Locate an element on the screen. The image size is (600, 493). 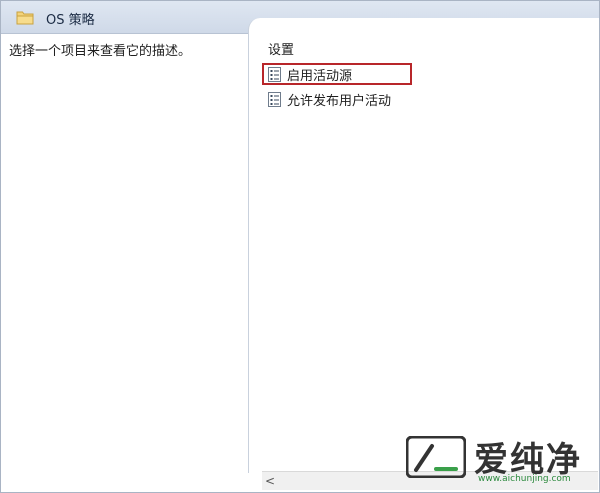
scroll-left-button: < is located at coordinates (270, 481).